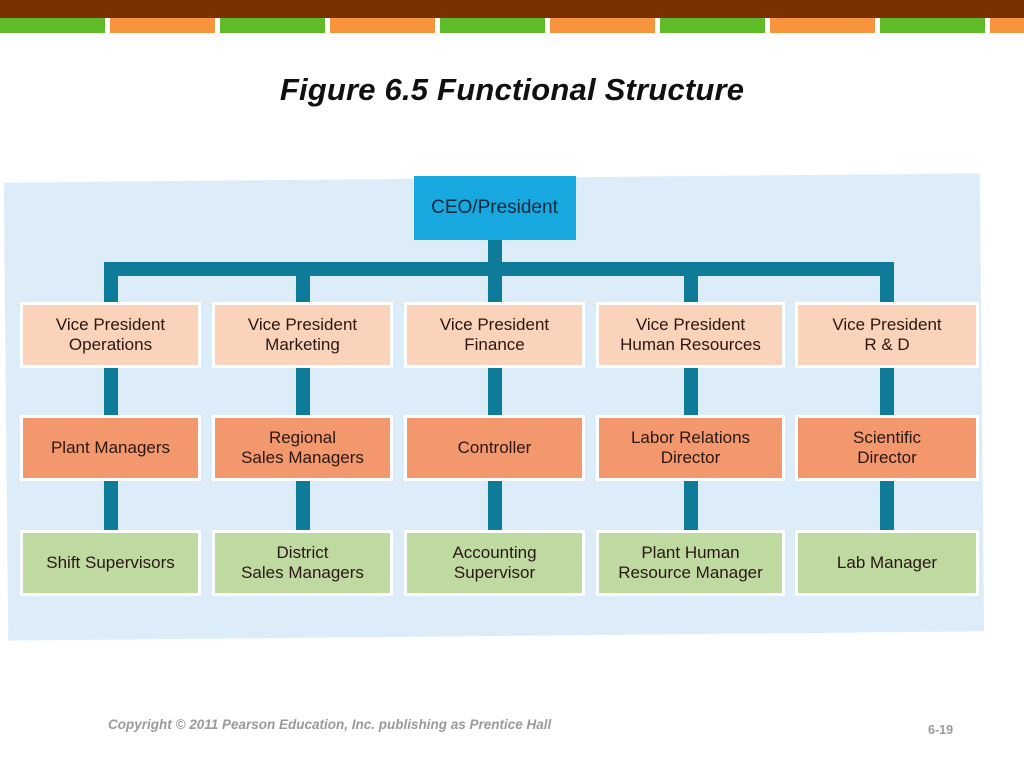  What do you see at coordinates (690, 282) in the screenshot?
I see `connector-bus-to-vp-human-resources` at bounding box center [690, 282].